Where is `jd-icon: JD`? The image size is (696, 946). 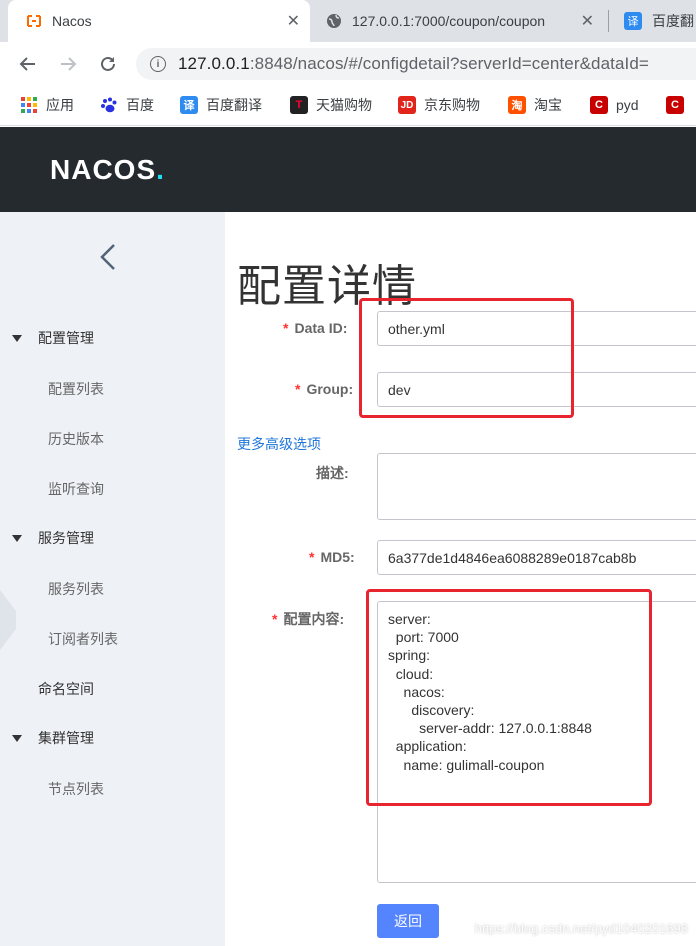 jd-icon: JD is located at coordinates (407, 105).